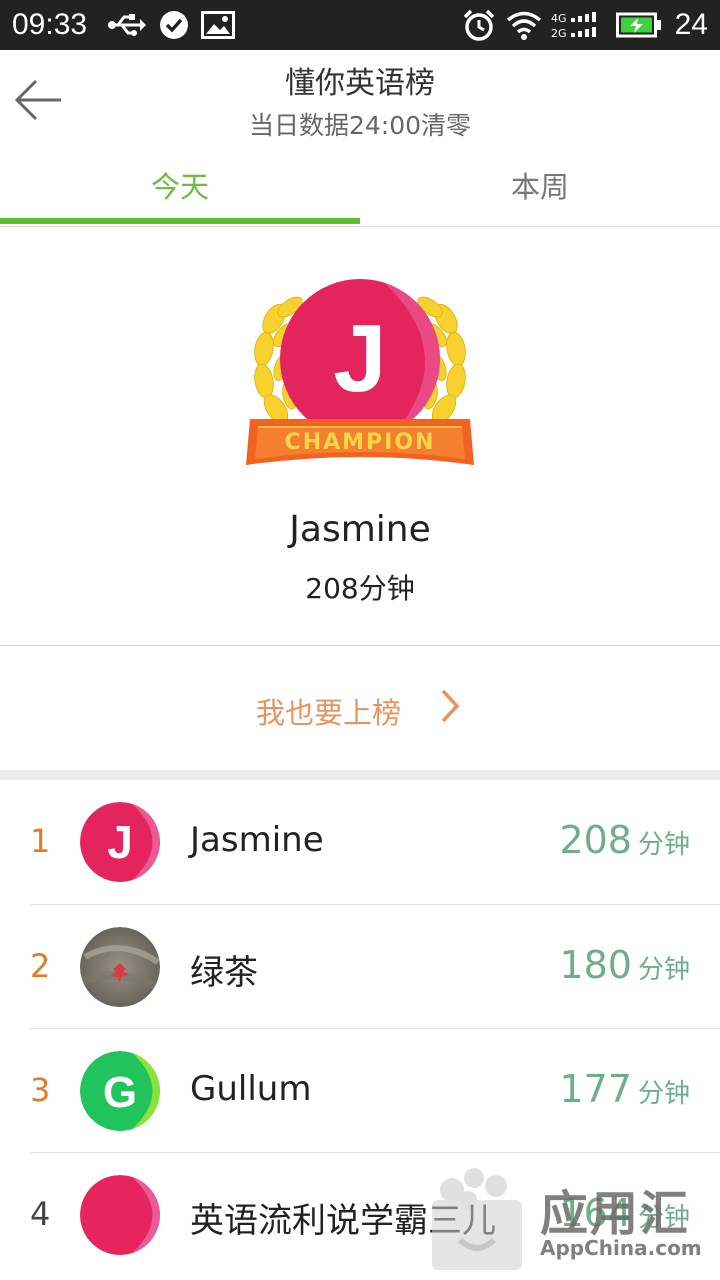 The height and width of the screenshot is (1280, 720). Describe the element at coordinates (40, 1214) in the screenshot. I see `rank-number: 4` at that location.